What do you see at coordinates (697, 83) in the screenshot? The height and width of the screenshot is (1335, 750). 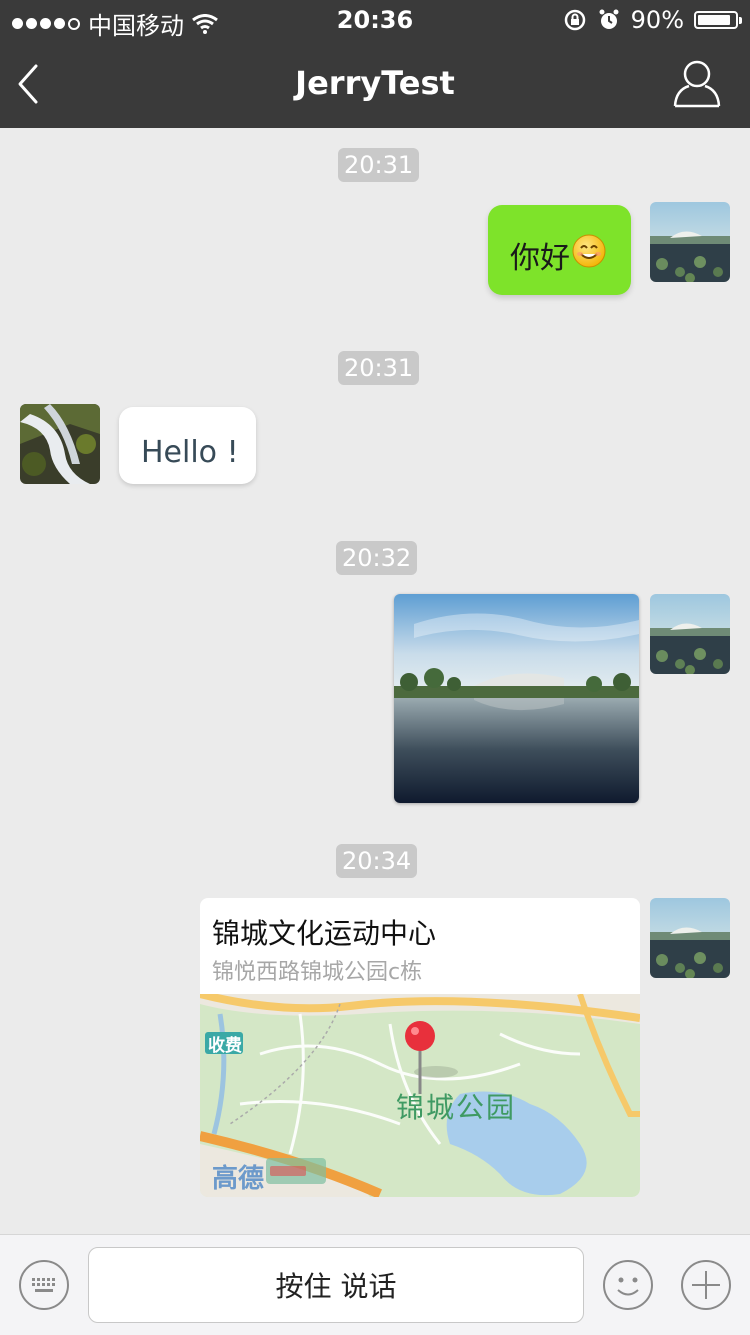 I see `user-icon` at bounding box center [697, 83].